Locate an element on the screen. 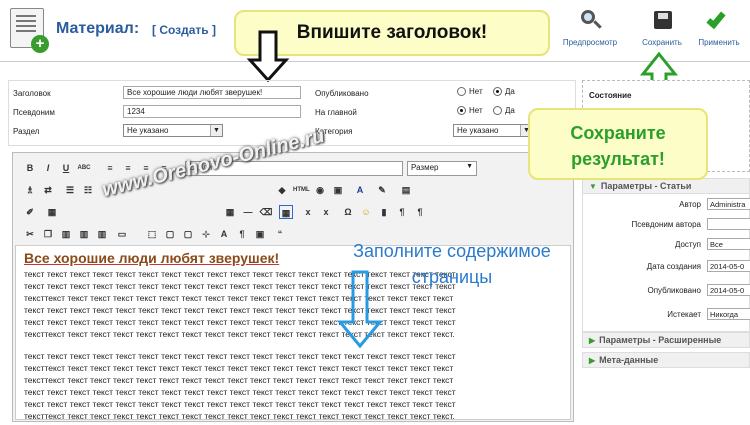 This screenshot has width=750, height=425. access-select: Все is located at coordinates (728, 244).